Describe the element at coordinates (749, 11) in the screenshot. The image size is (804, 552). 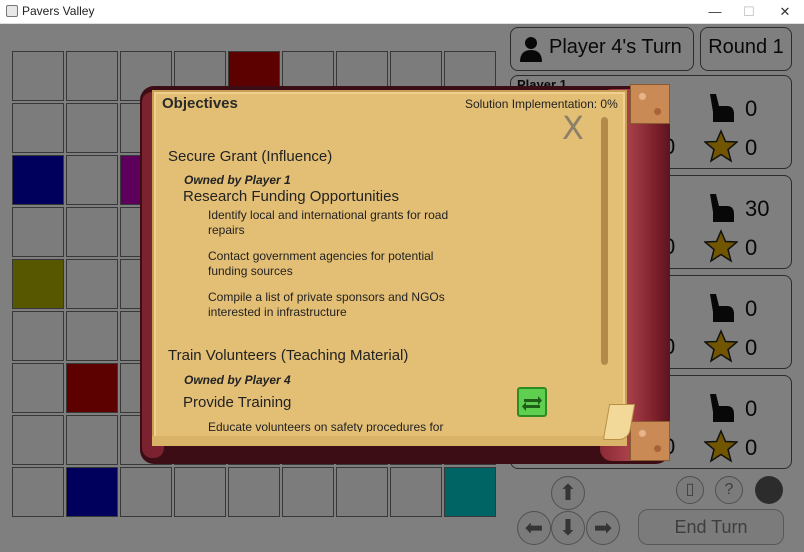
I see `maximize-button: ☐` at that location.